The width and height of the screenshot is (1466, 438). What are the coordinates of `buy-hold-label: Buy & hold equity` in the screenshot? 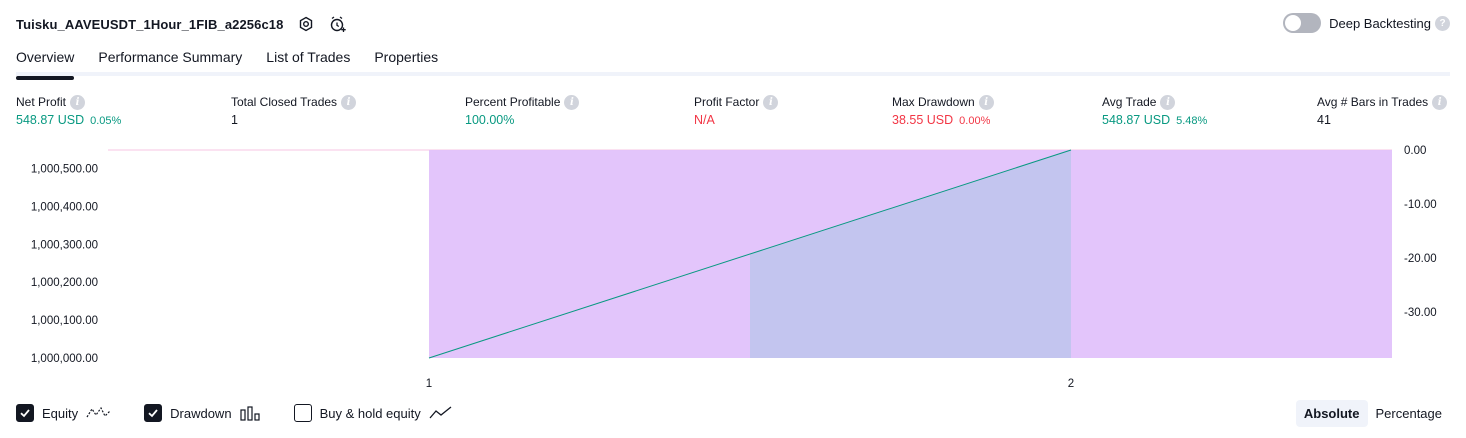 It's located at (370, 413).